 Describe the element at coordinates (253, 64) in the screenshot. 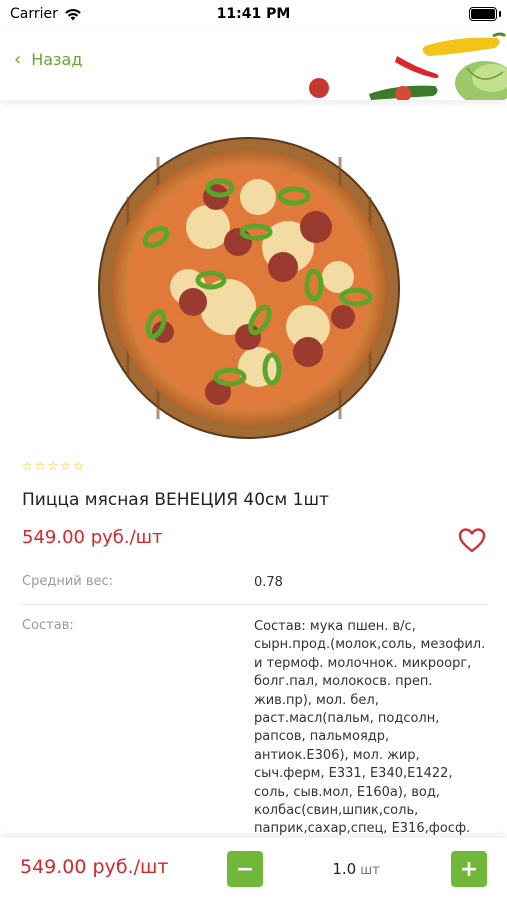

I see `nav-header: ‹ Назад` at that location.